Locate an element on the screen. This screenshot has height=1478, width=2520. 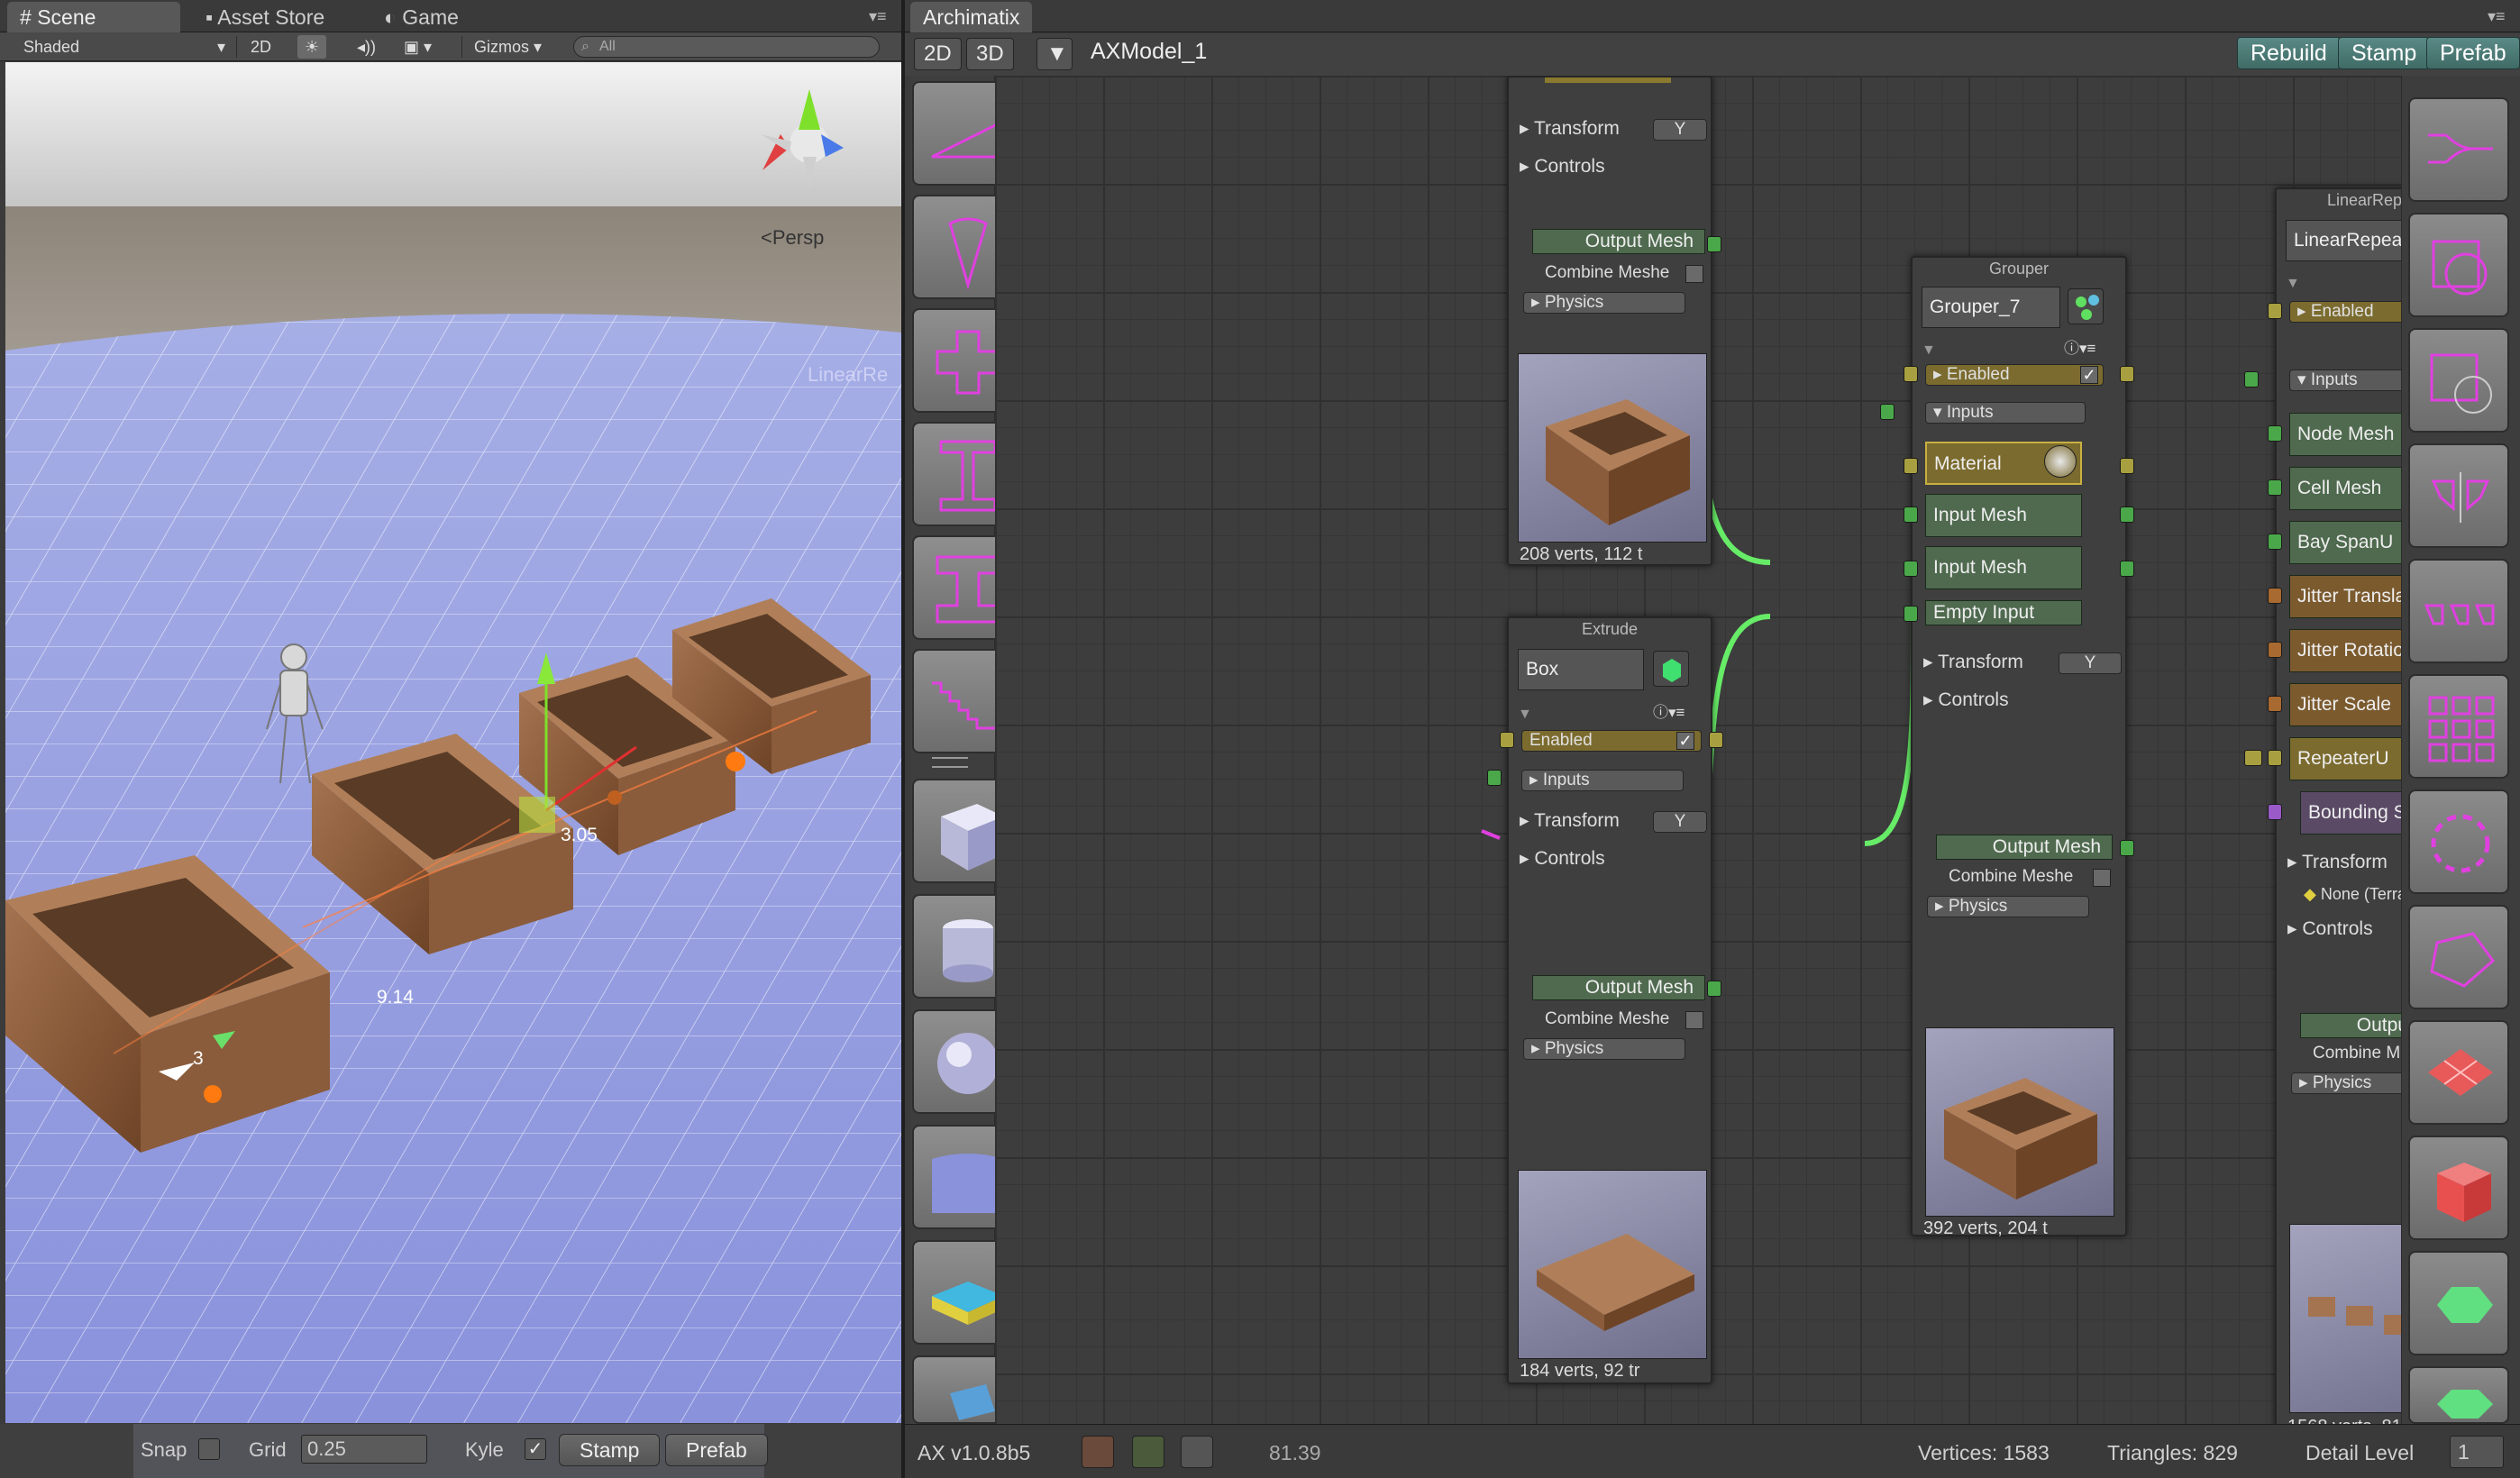
repeater-u-port is located at coordinates (2275, 758).